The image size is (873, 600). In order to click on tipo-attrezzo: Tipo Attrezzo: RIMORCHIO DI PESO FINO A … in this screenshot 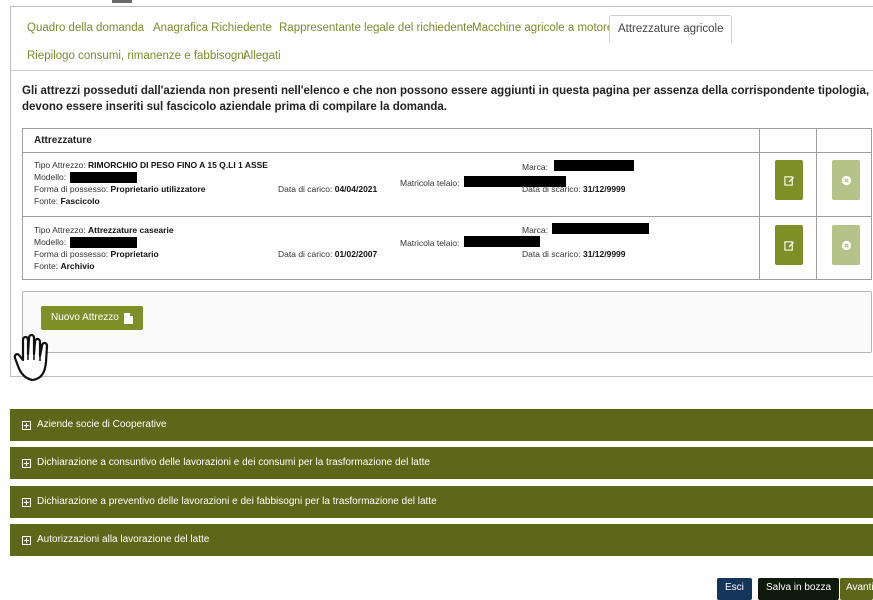, I will do `click(151, 165)`.